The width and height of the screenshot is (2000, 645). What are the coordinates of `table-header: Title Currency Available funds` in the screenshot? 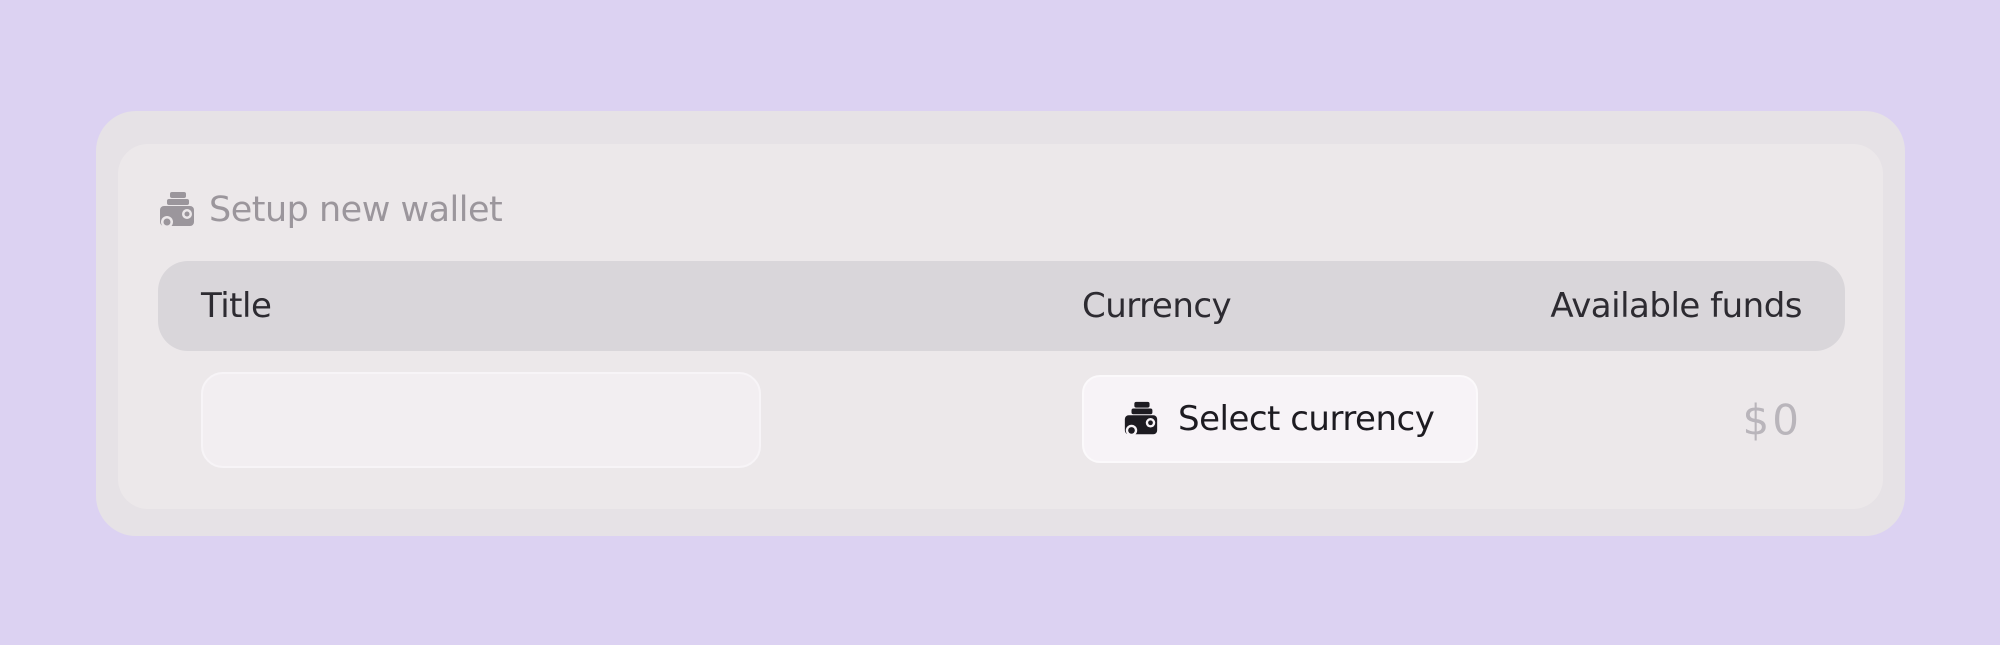 It's located at (1001, 306).